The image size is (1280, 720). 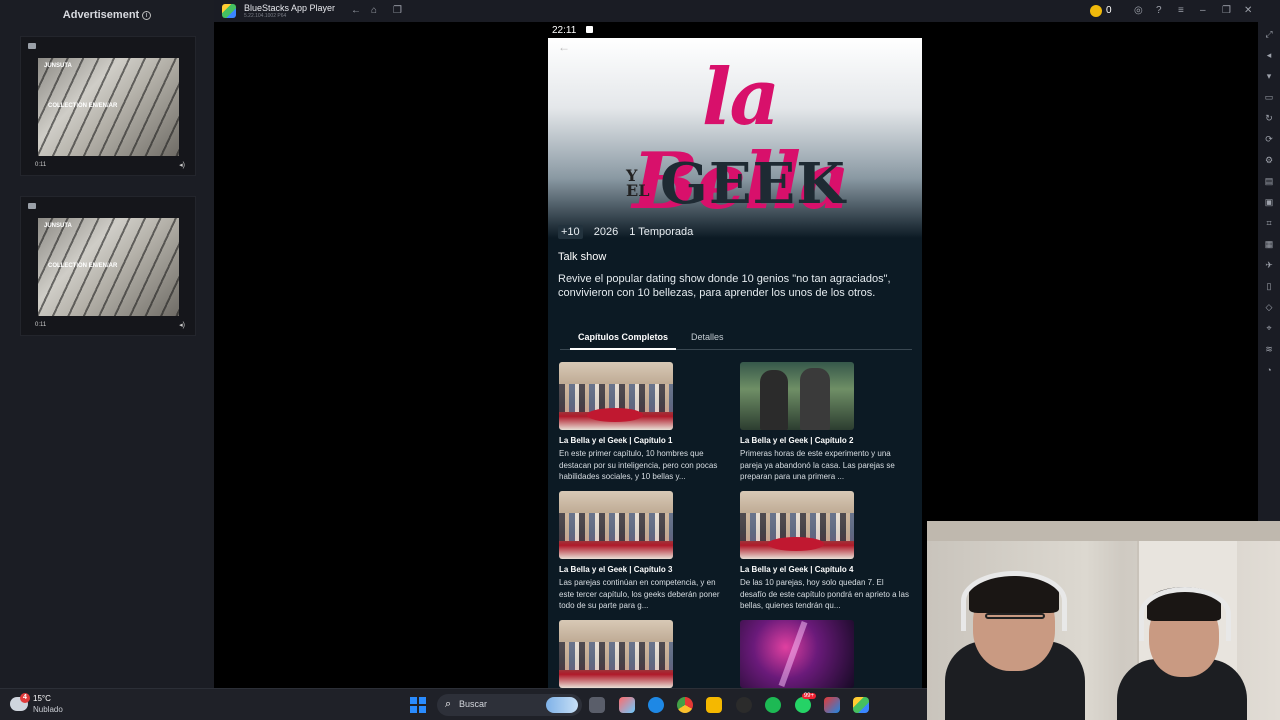 I want to click on show-logo-y-el: Y EL, so click(x=638, y=183).